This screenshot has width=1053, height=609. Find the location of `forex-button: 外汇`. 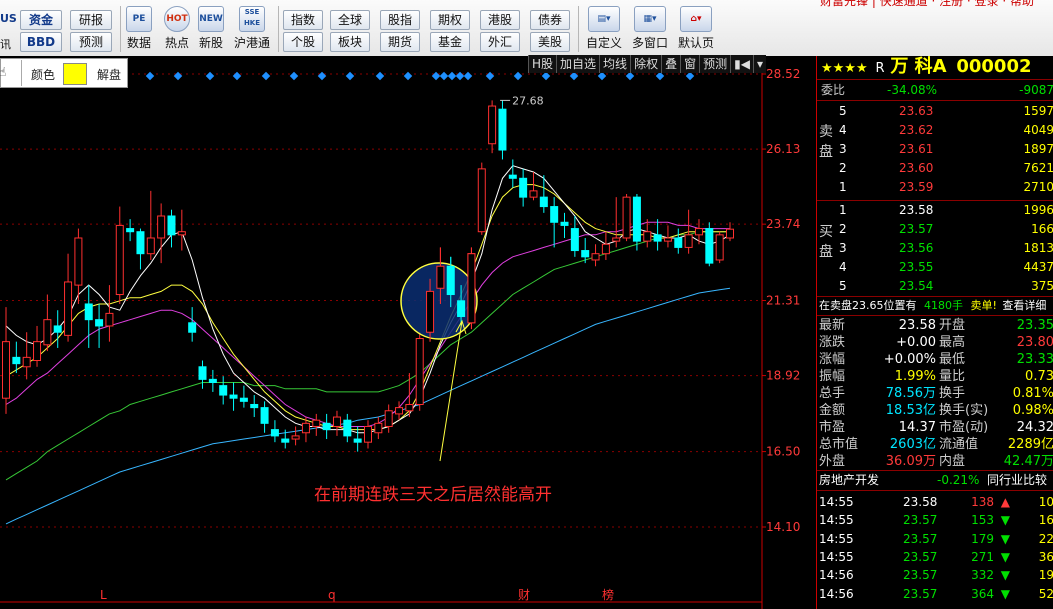

forex-button: 外汇 is located at coordinates (500, 42).